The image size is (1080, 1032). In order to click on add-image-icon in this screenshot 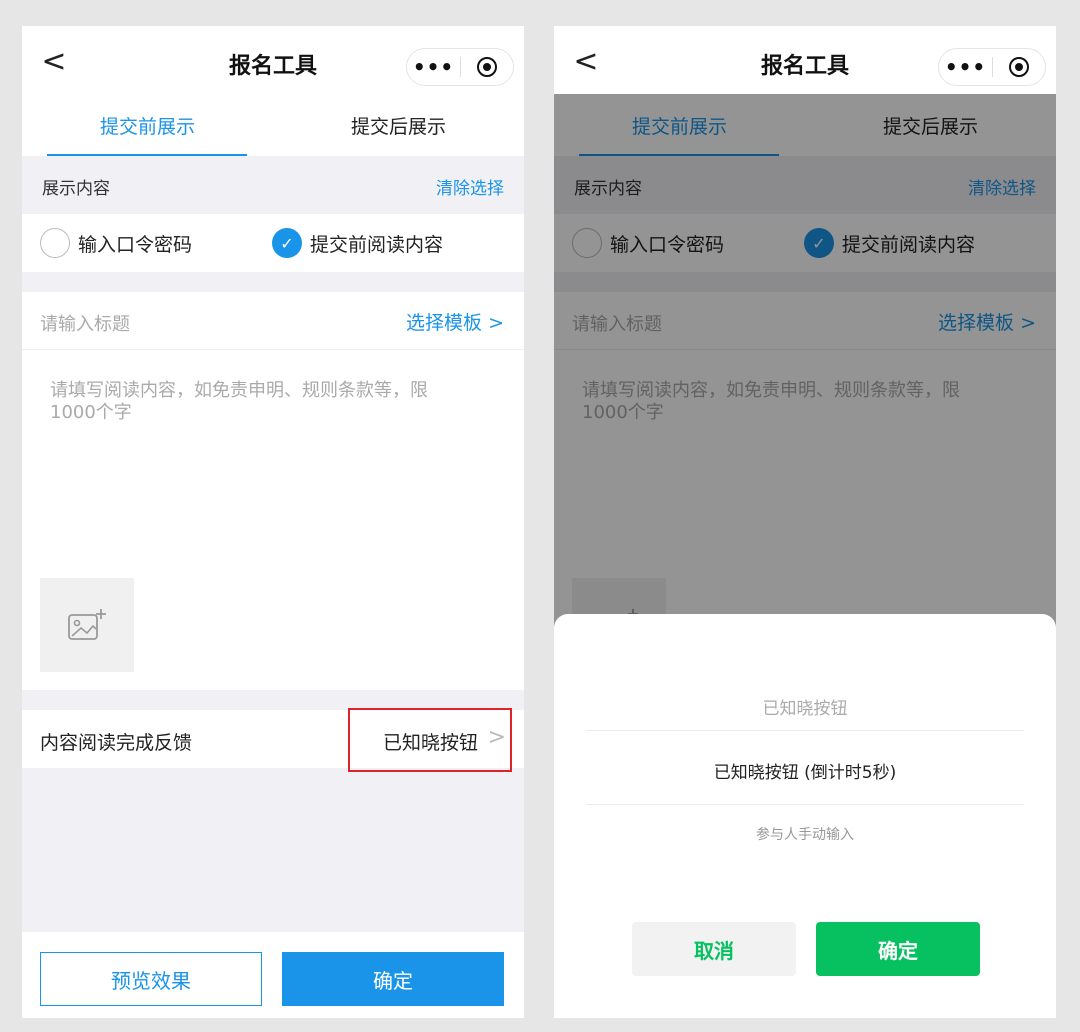, I will do `click(87, 624)`.